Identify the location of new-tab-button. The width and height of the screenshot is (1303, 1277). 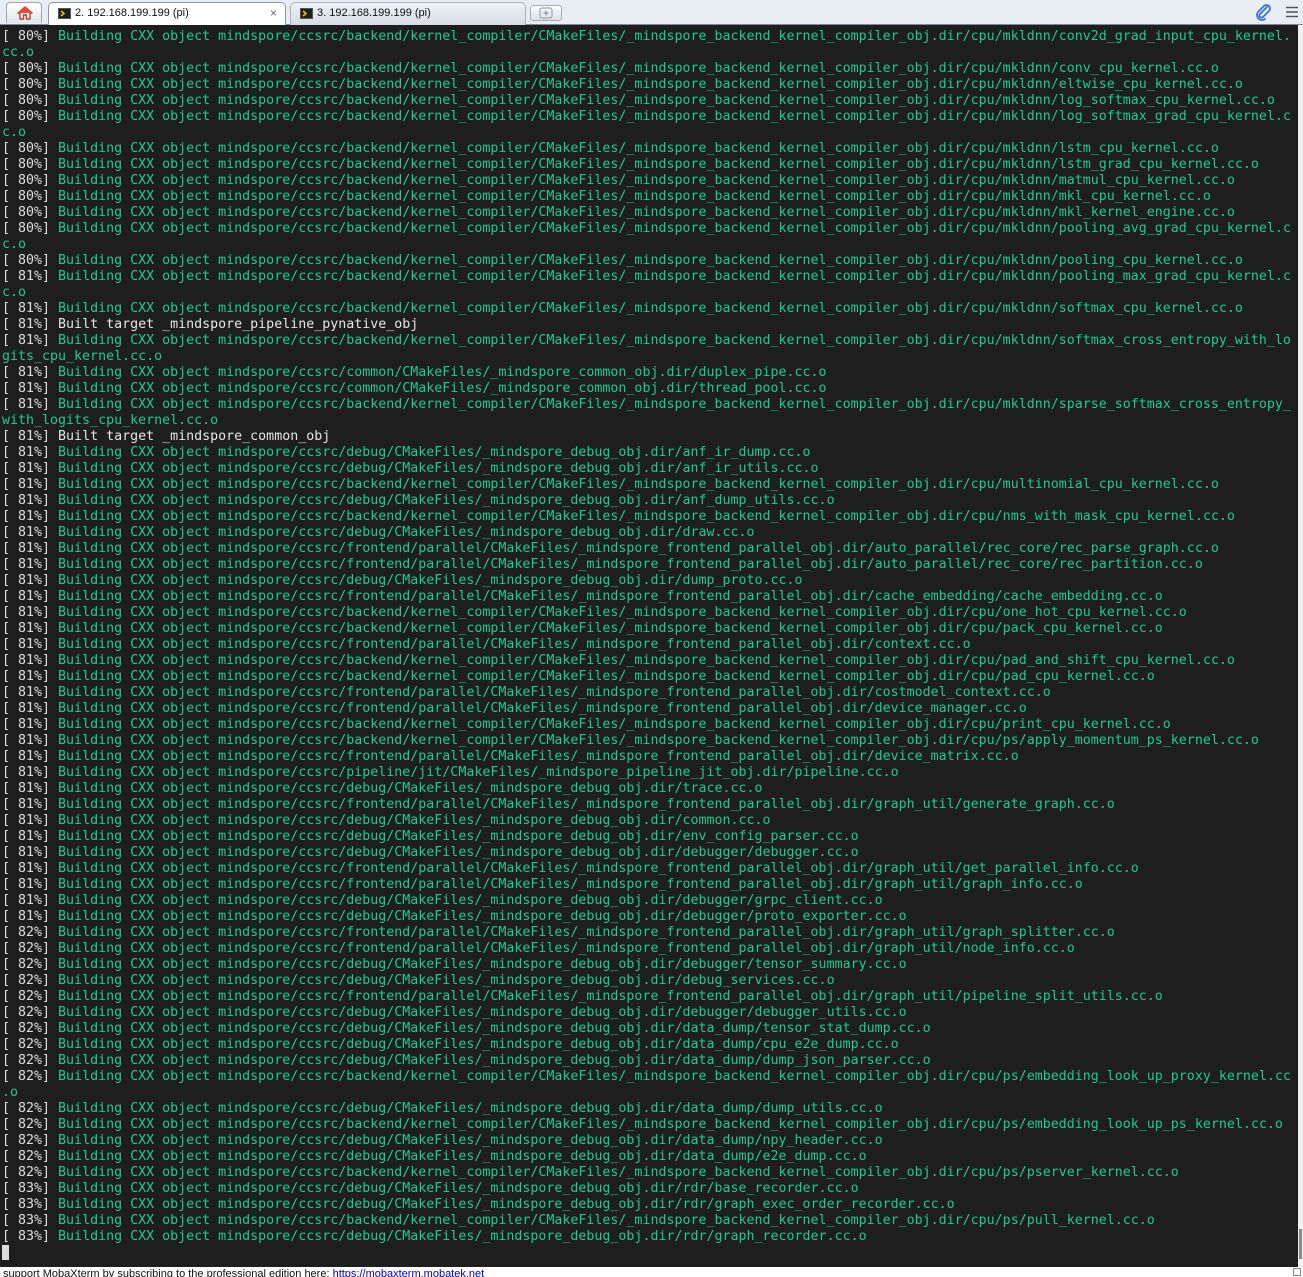
(546, 13).